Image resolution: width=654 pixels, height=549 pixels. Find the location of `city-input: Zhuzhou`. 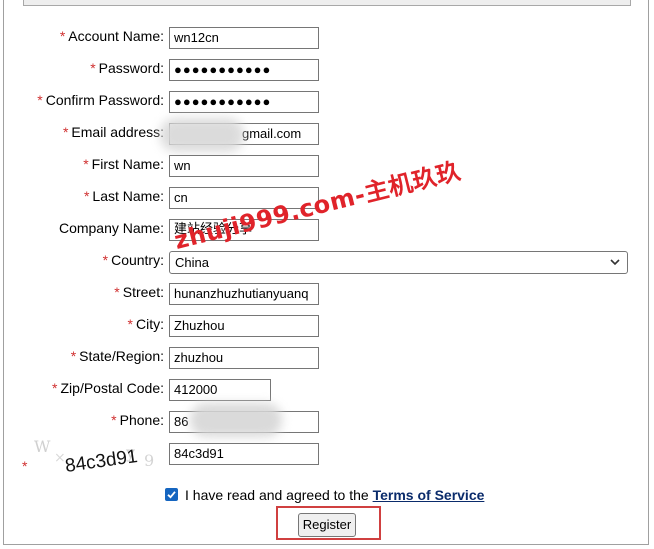

city-input: Zhuzhou is located at coordinates (244, 326).